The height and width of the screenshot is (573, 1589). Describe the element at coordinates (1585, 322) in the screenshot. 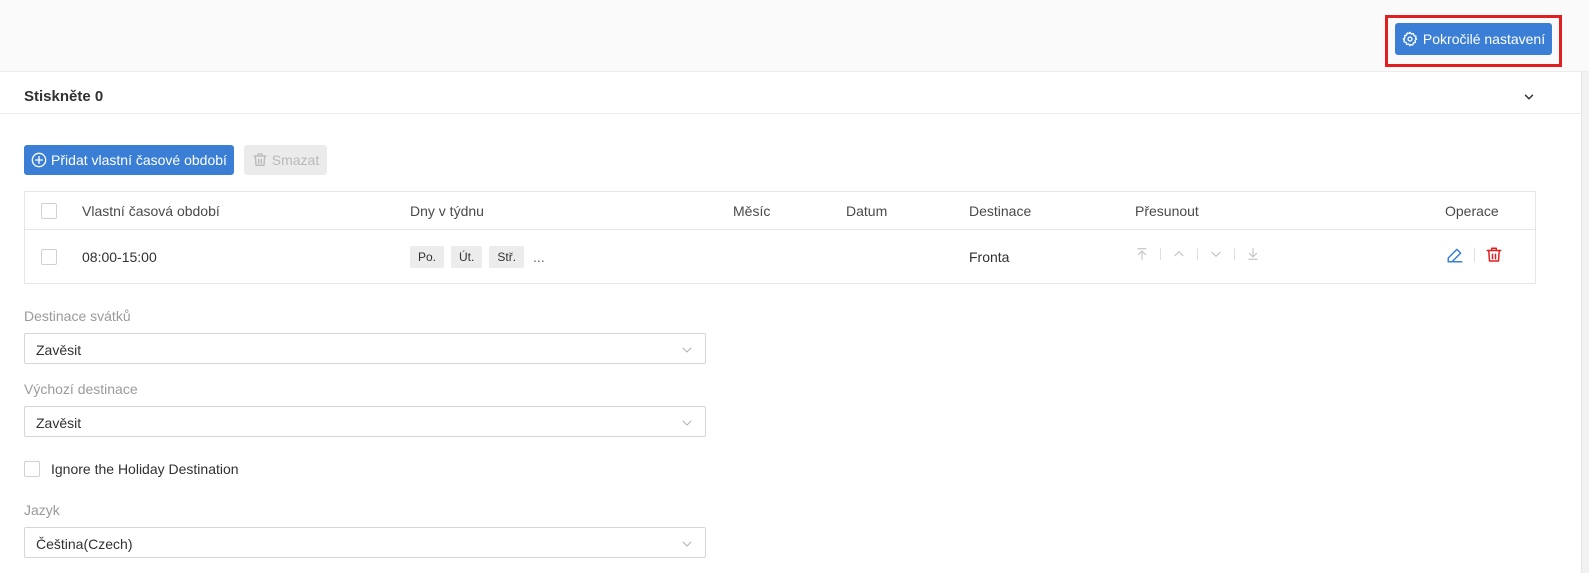

I see `scrollbar-track` at that location.